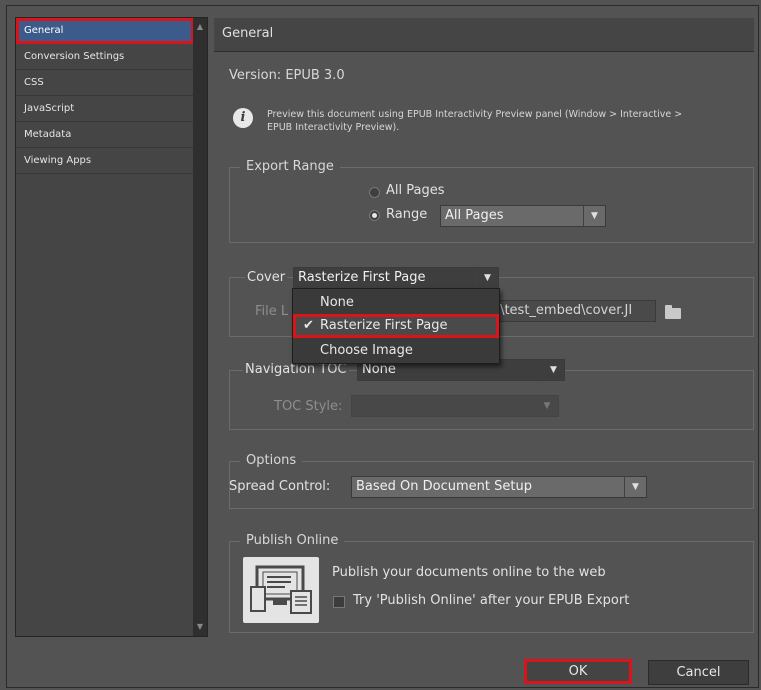 This screenshot has width=761, height=690. I want to click on publish-online-icon, so click(281, 590).